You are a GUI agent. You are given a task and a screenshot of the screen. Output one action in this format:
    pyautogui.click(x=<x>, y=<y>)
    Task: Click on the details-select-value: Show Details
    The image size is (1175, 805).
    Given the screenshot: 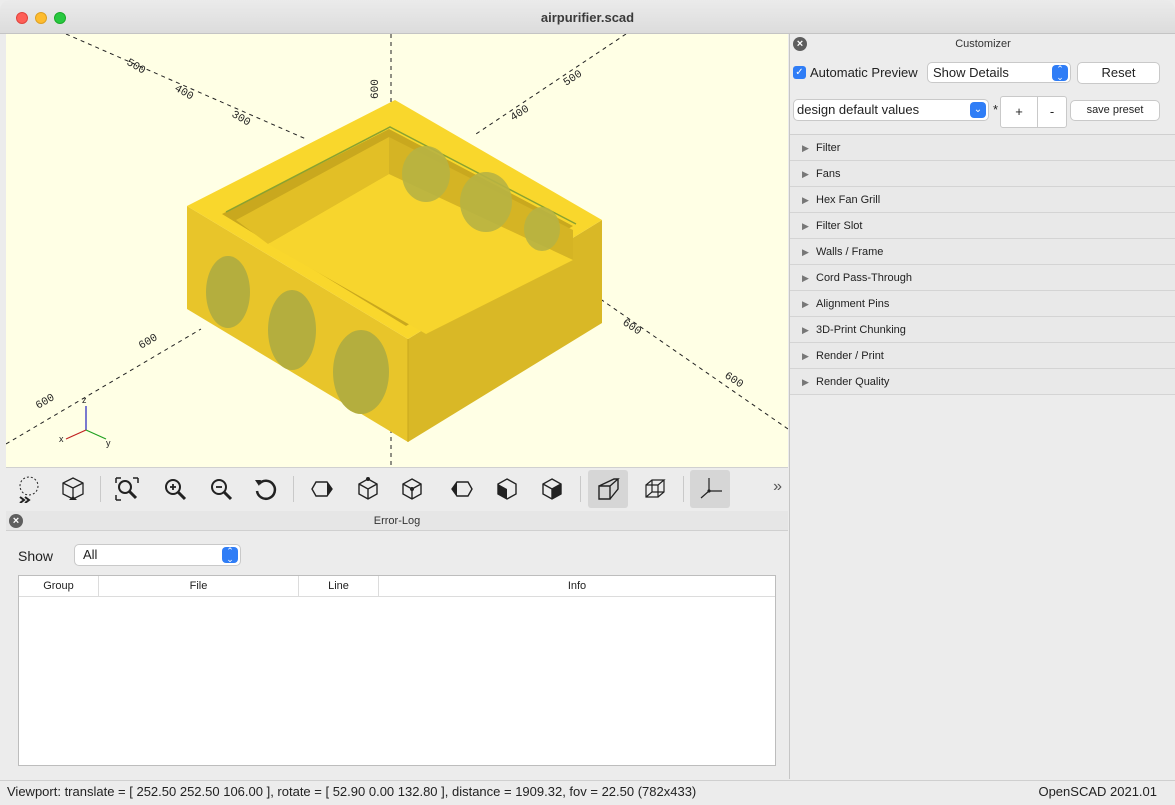 What is the action you would take?
    pyautogui.click(x=971, y=72)
    